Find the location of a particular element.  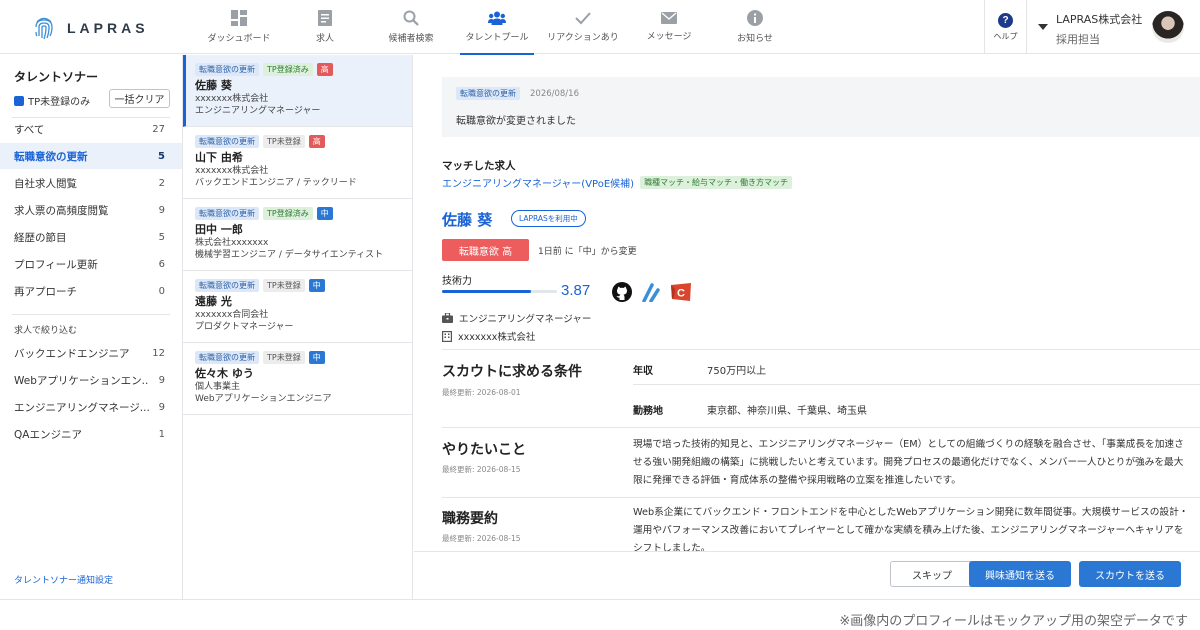

dashboard-icon is located at coordinates (239, 18).